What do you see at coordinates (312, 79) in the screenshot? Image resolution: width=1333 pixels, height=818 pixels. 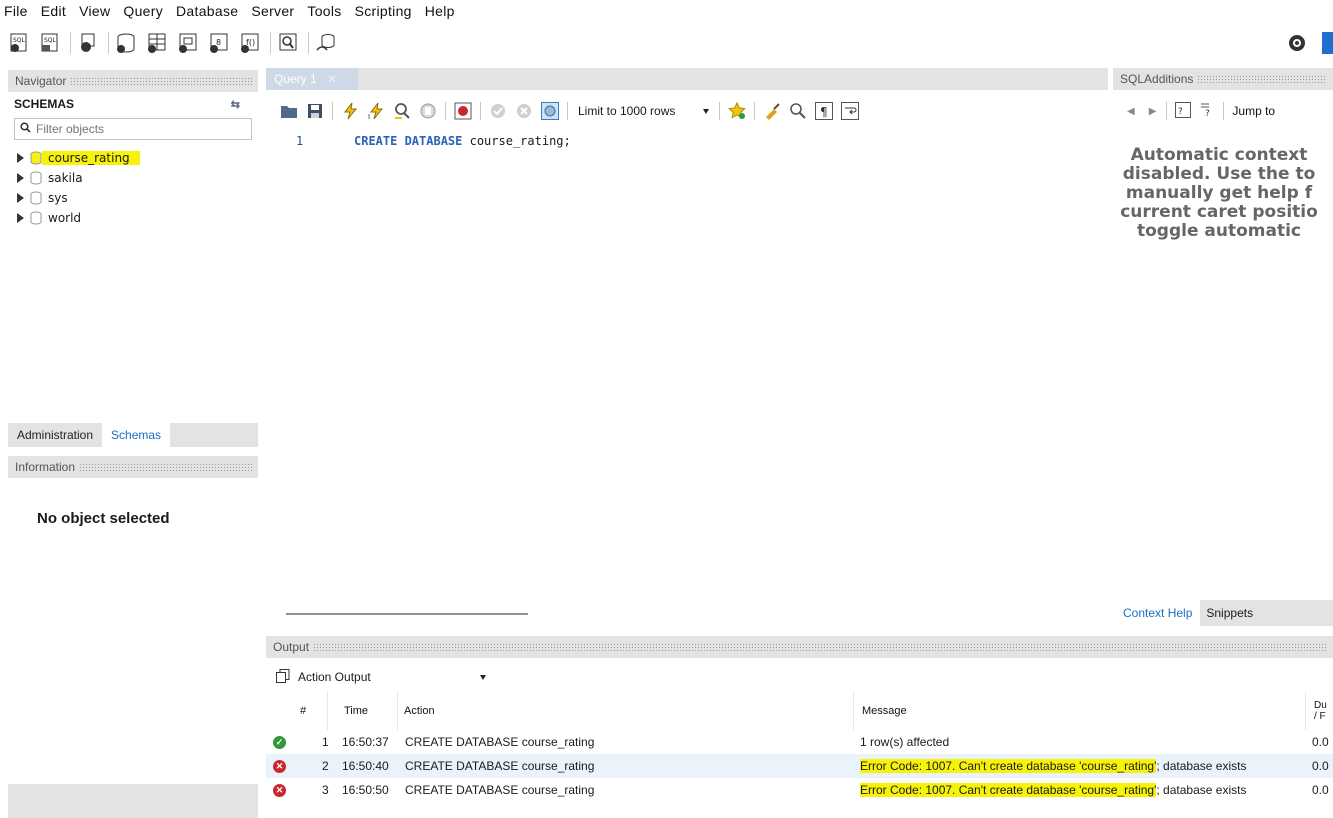 I see `tab-query-1: Query 1 ✕` at bounding box center [312, 79].